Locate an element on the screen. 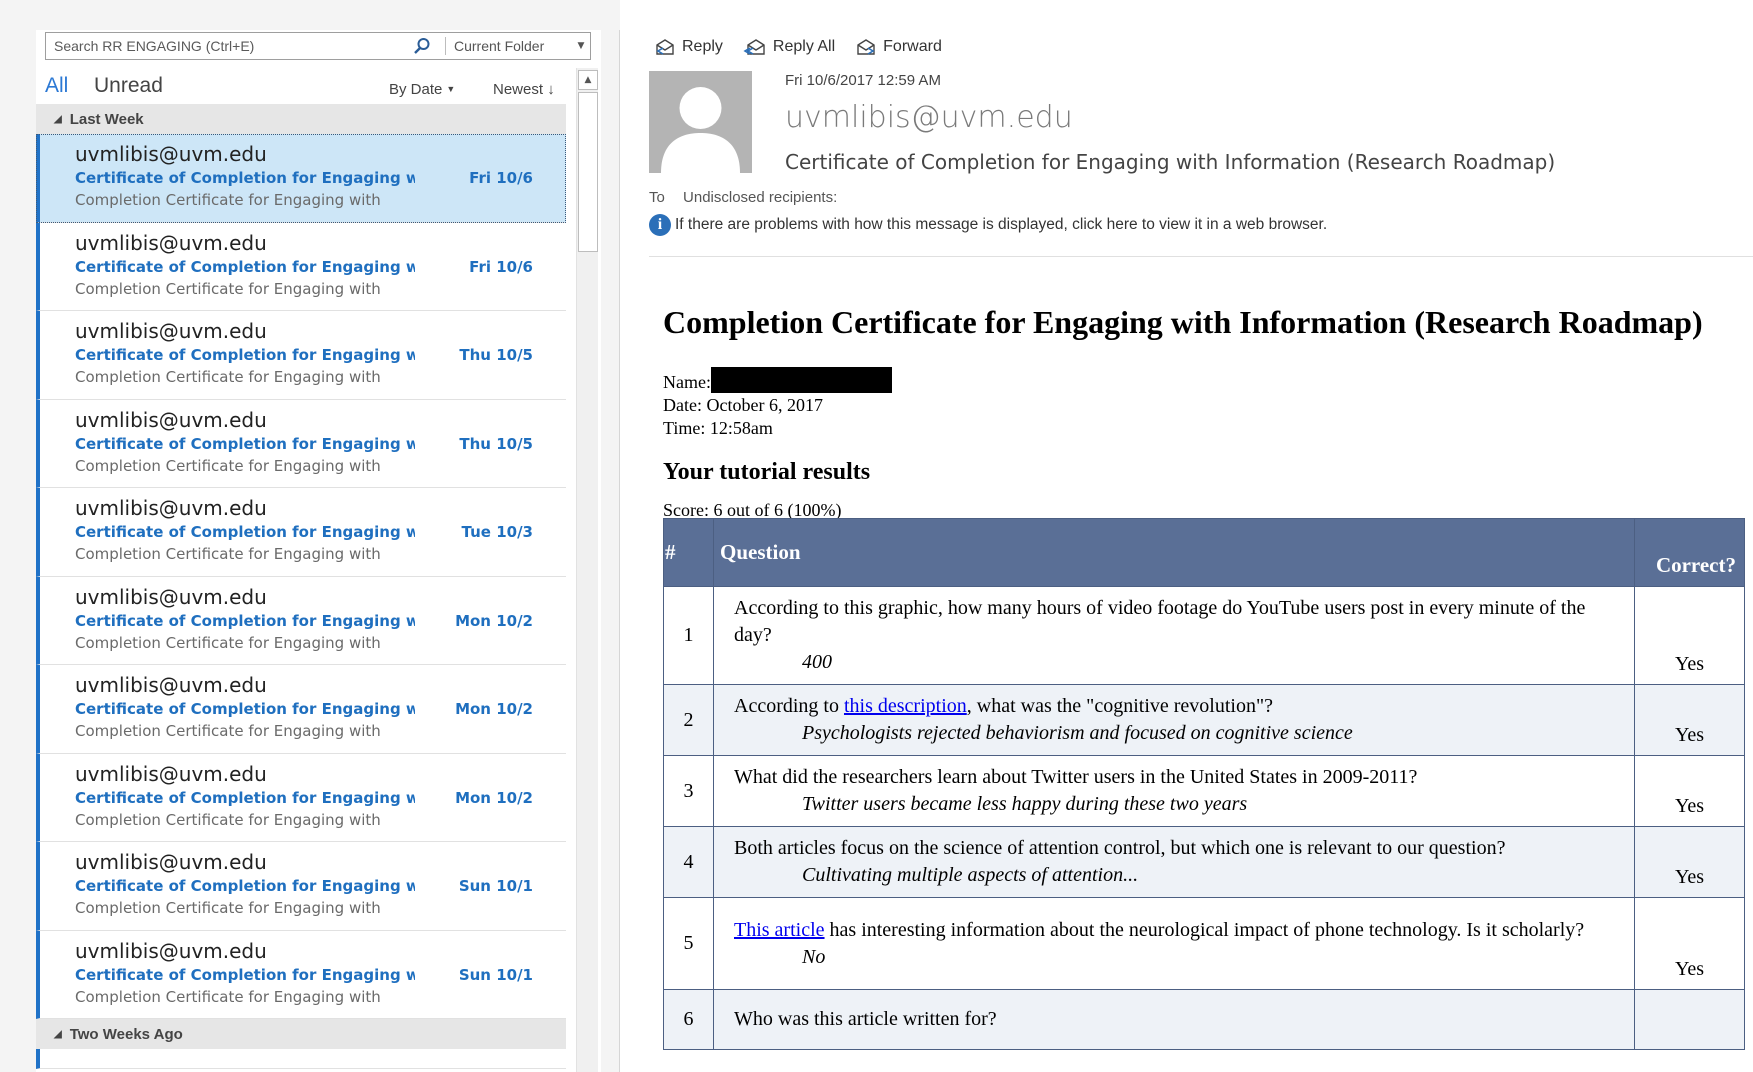 This screenshot has height=1072, width=1753. forward-label: Forward is located at coordinates (912, 46).